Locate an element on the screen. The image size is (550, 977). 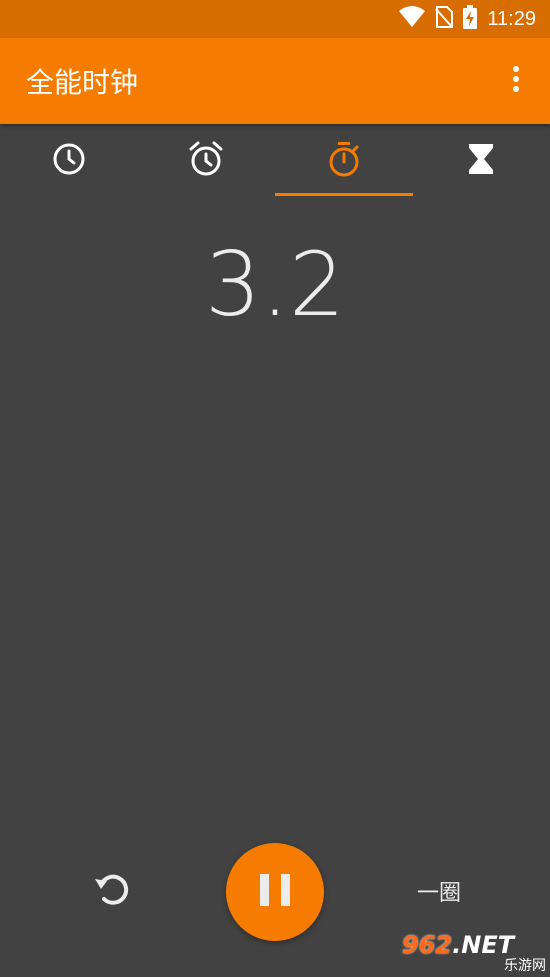
status-time: 11:29 is located at coordinates (511, 18).